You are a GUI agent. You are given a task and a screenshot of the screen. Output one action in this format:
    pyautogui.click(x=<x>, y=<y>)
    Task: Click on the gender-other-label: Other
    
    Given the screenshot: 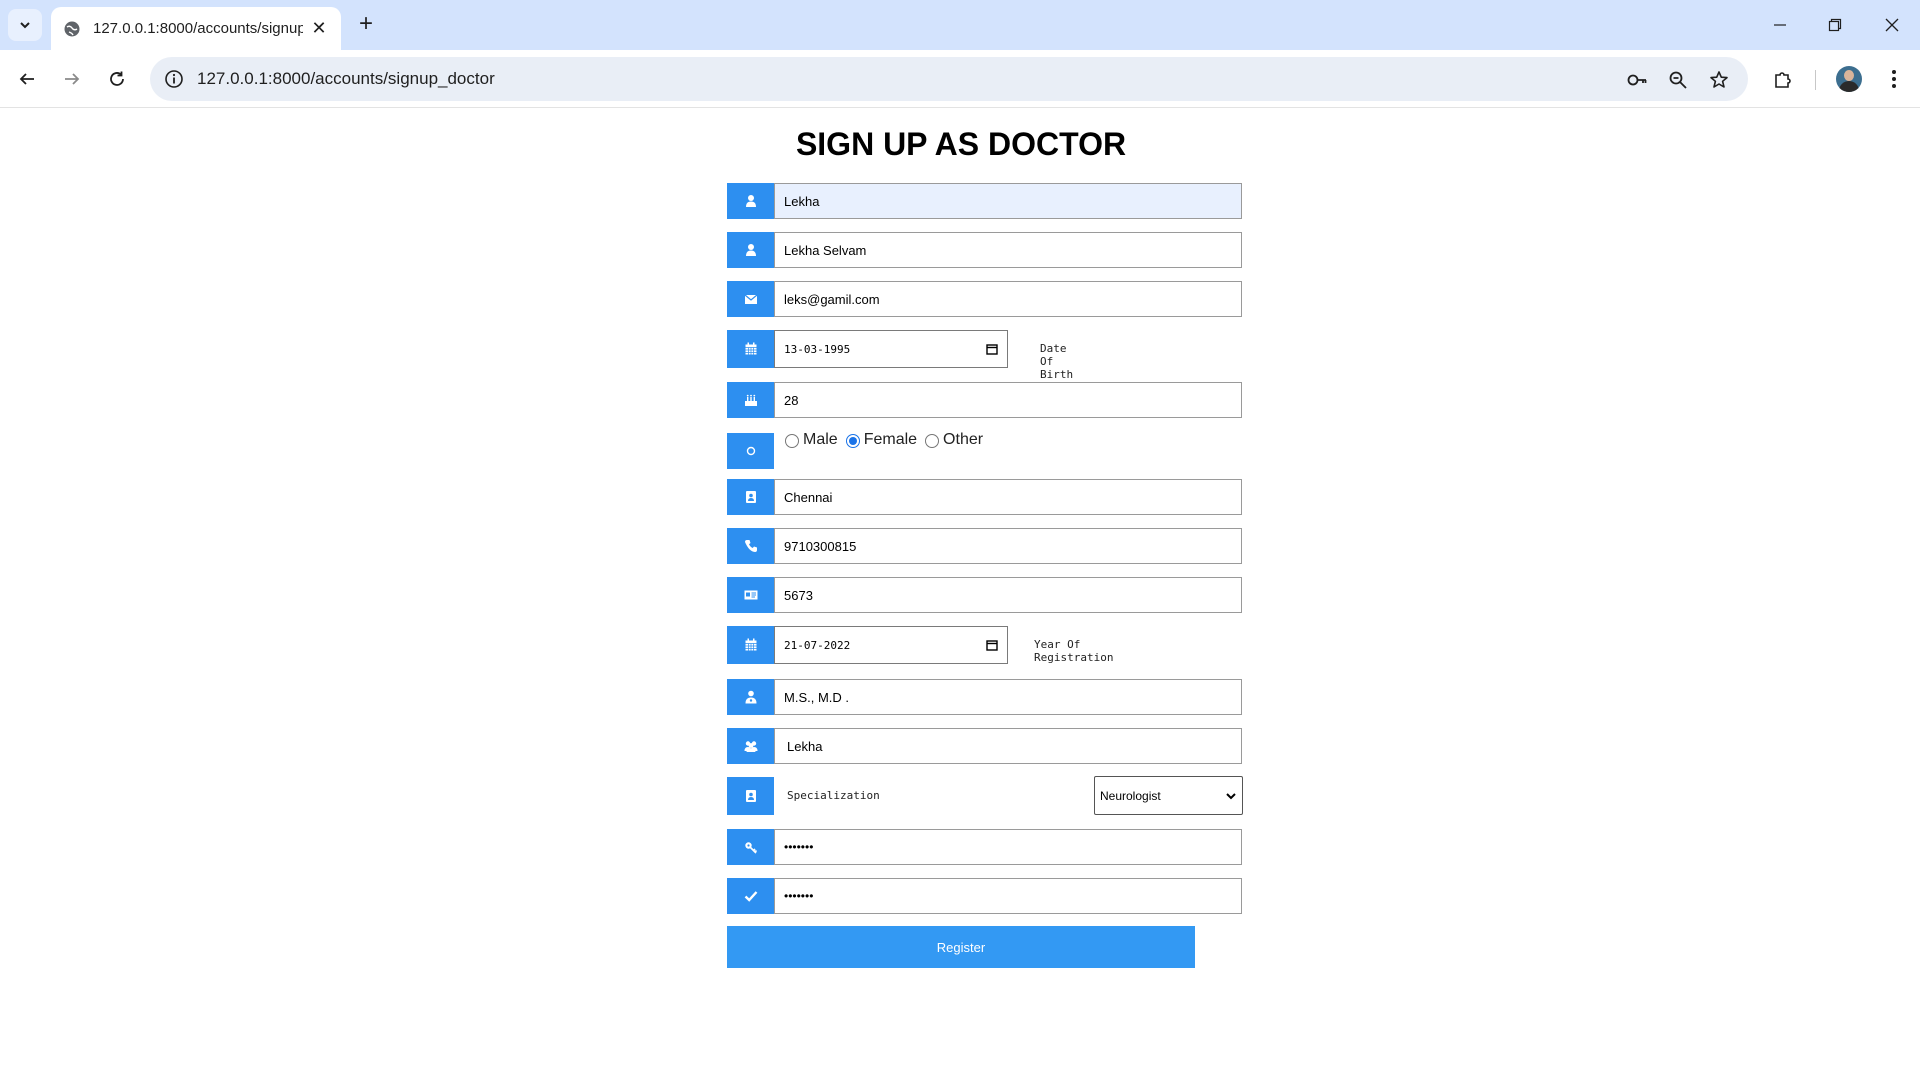 What is the action you would take?
    pyautogui.click(x=963, y=439)
    